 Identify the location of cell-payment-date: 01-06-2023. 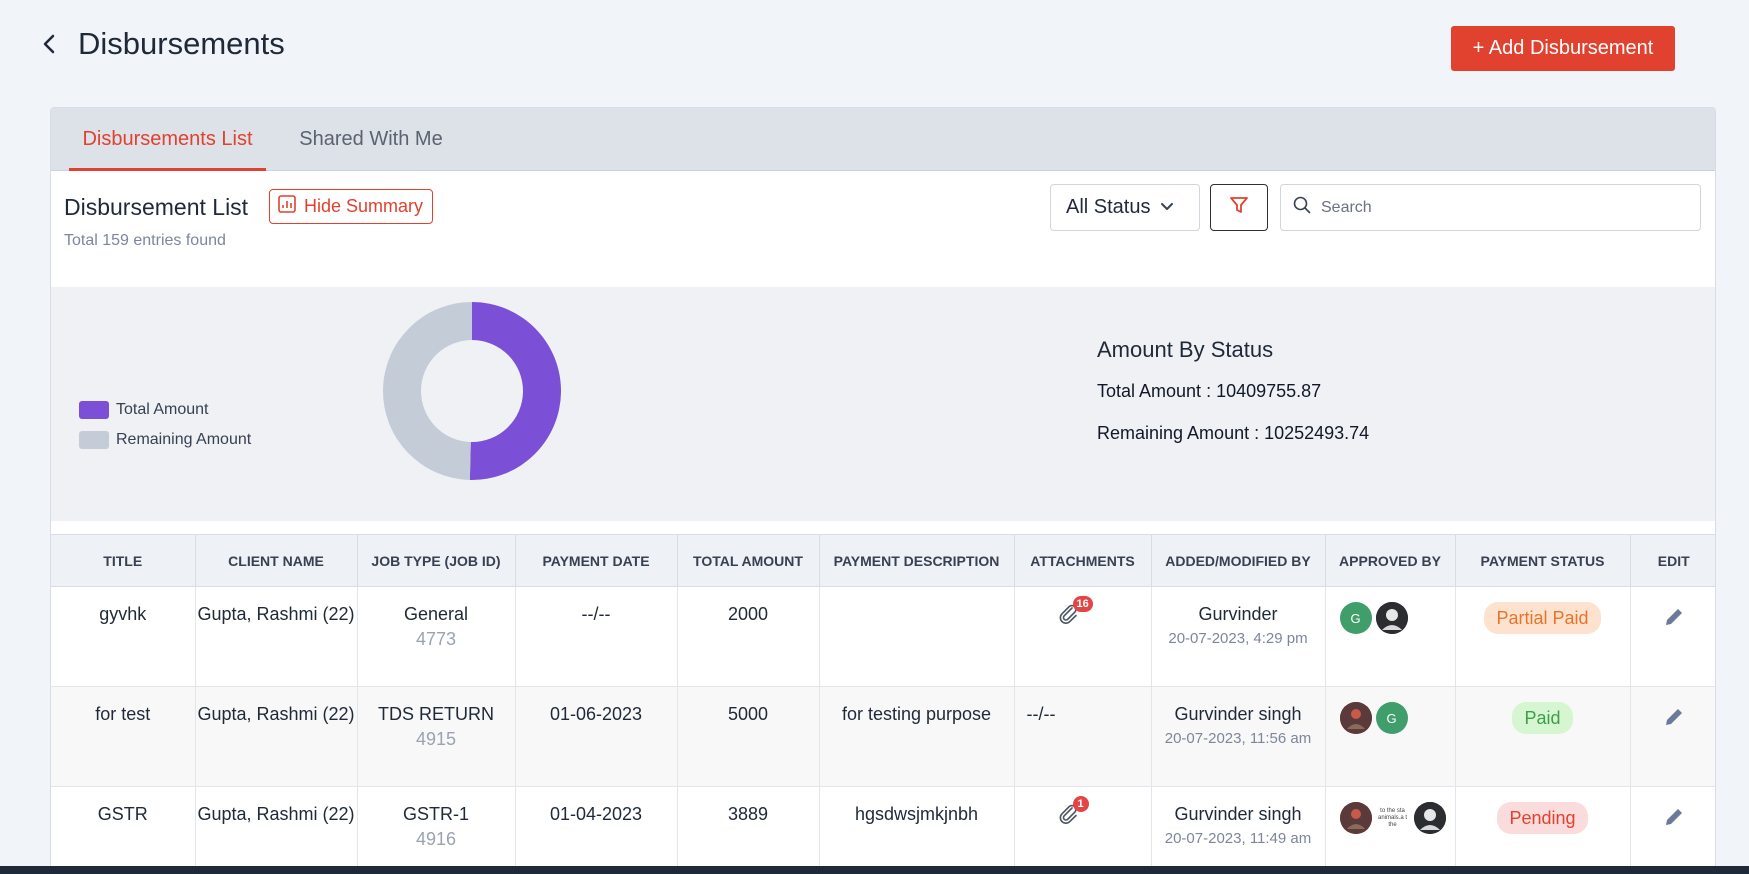
(596, 736).